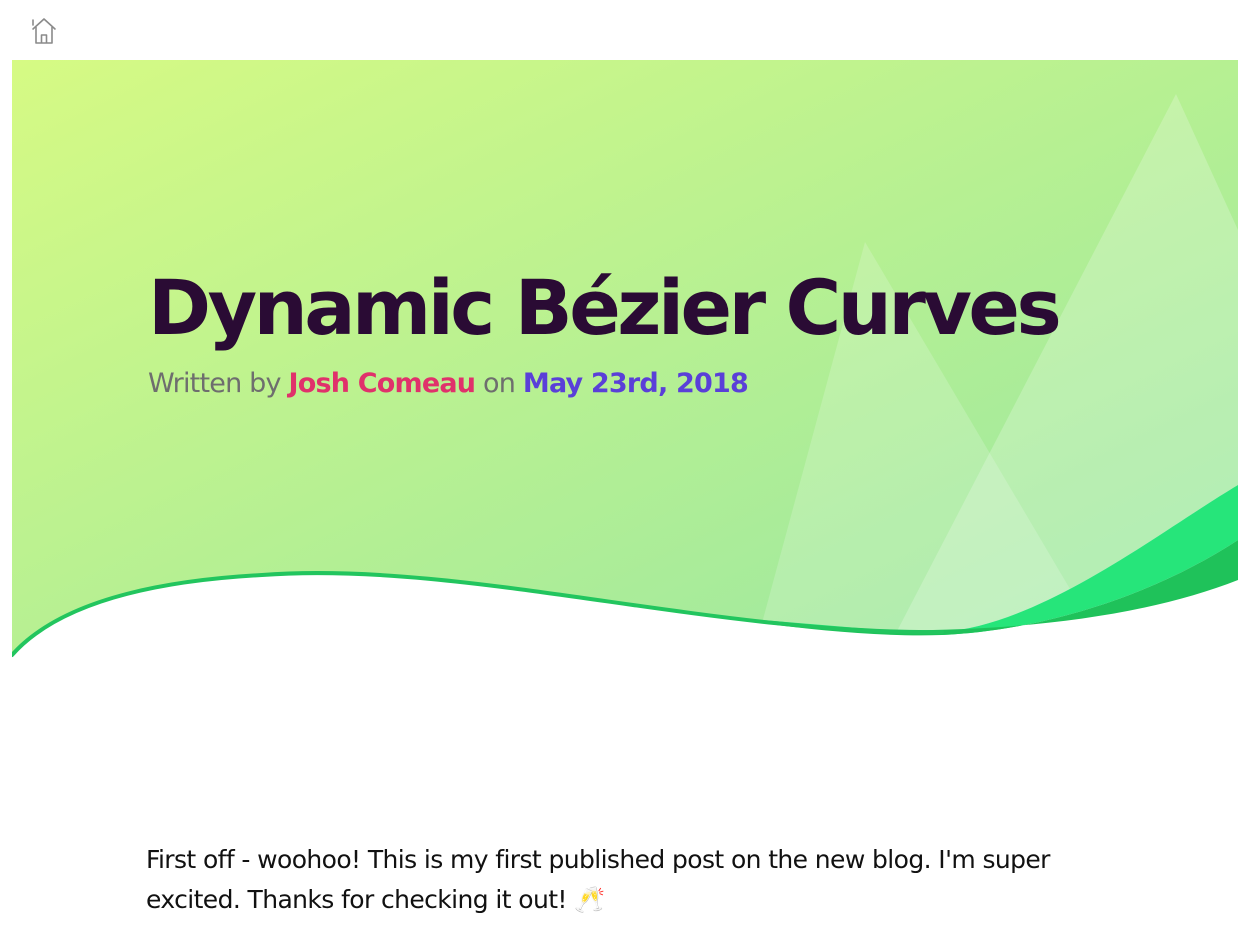 This screenshot has height=938, width=1250. Describe the element at coordinates (589, 899) in the screenshot. I see `clinking-glasses-emoji: 🥂` at that location.